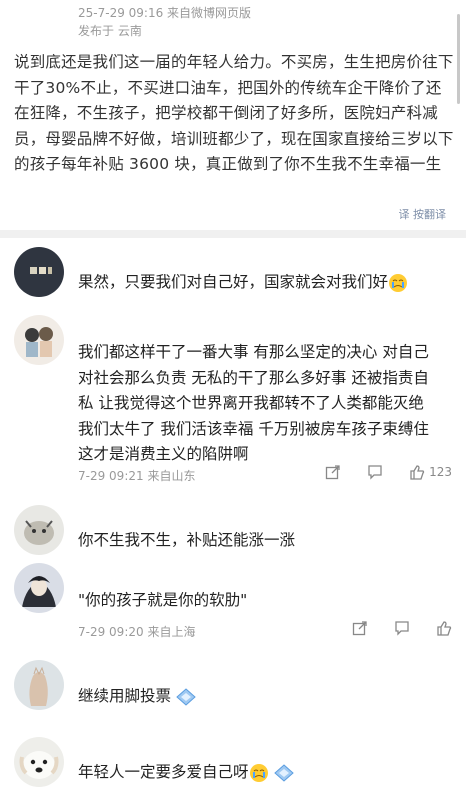  I want to click on comment-meta: 7-29 09:20 来自上海, so click(137, 632).